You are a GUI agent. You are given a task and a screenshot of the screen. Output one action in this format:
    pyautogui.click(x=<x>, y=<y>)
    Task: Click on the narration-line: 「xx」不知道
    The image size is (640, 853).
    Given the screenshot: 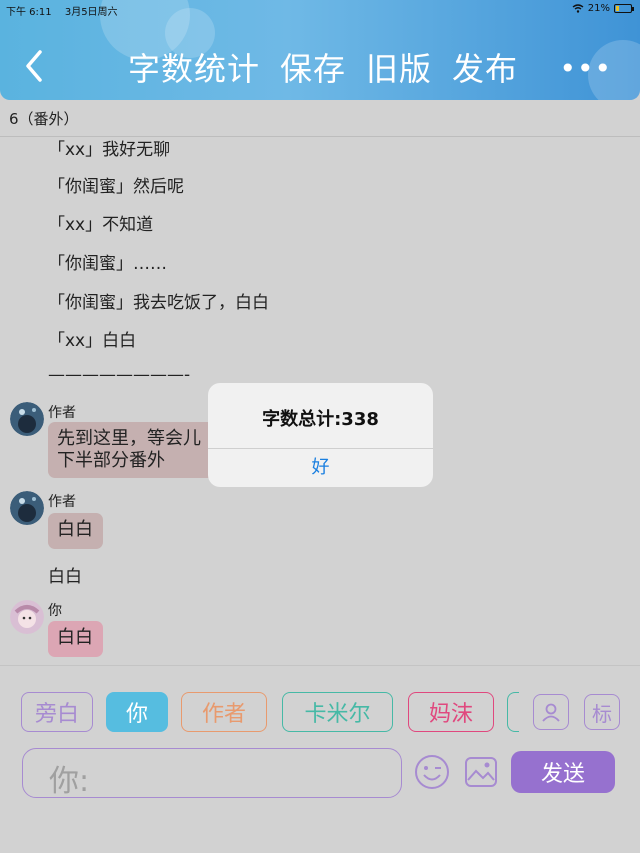 What is the action you would take?
    pyautogui.click(x=101, y=225)
    